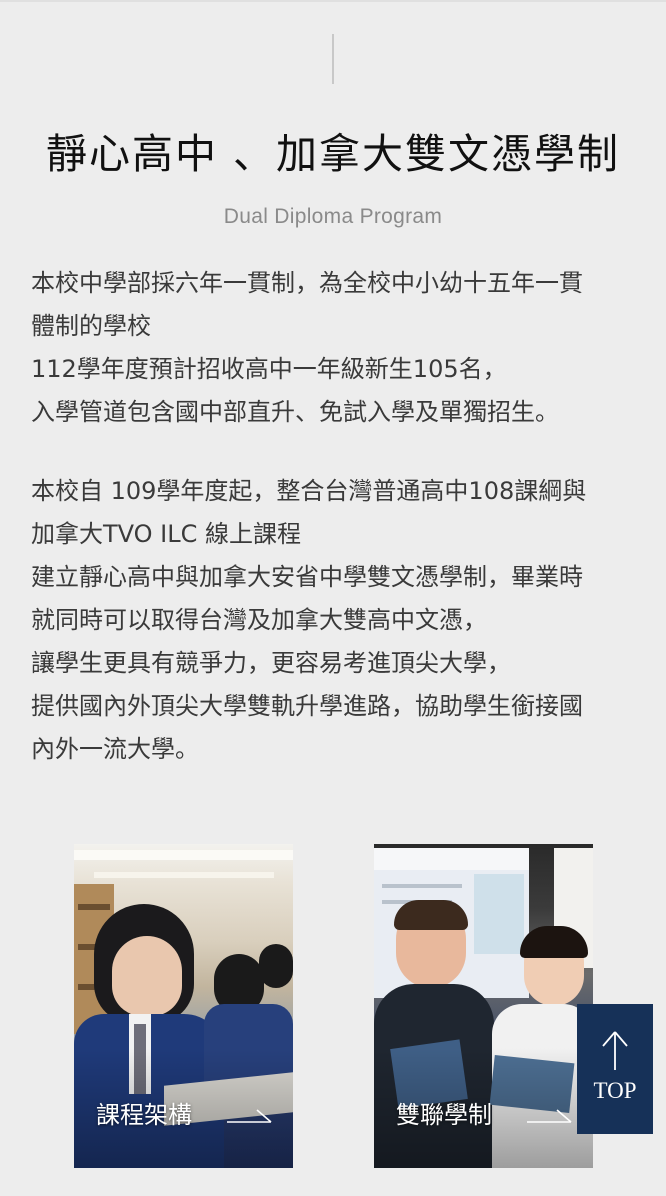  Describe the element at coordinates (483, 1006) in the screenshot. I see `dual-program-card: 雙聯學制` at that location.